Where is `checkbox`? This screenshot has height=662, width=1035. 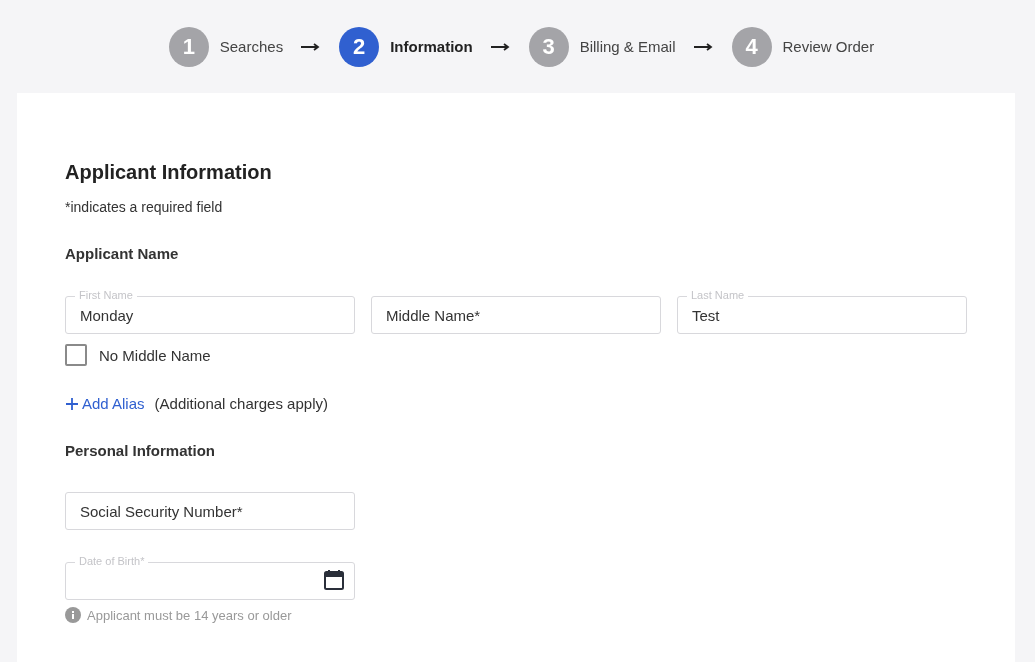 checkbox is located at coordinates (76, 355).